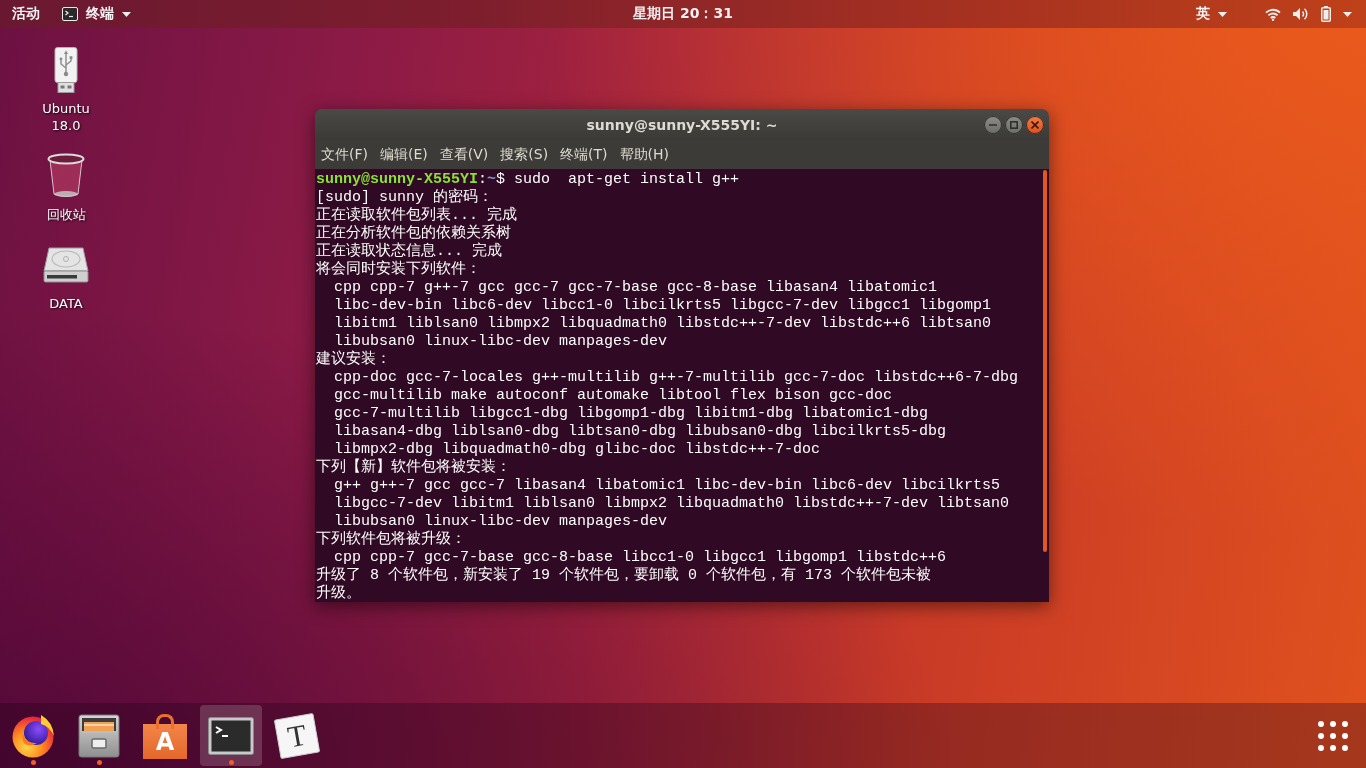  I want to click on terminal-line: libc-dev-bin libc6-dev libcc1-0 libcilkrts5 libgcc-7-dev libgcc1 libgomp1, so click(663, 306).